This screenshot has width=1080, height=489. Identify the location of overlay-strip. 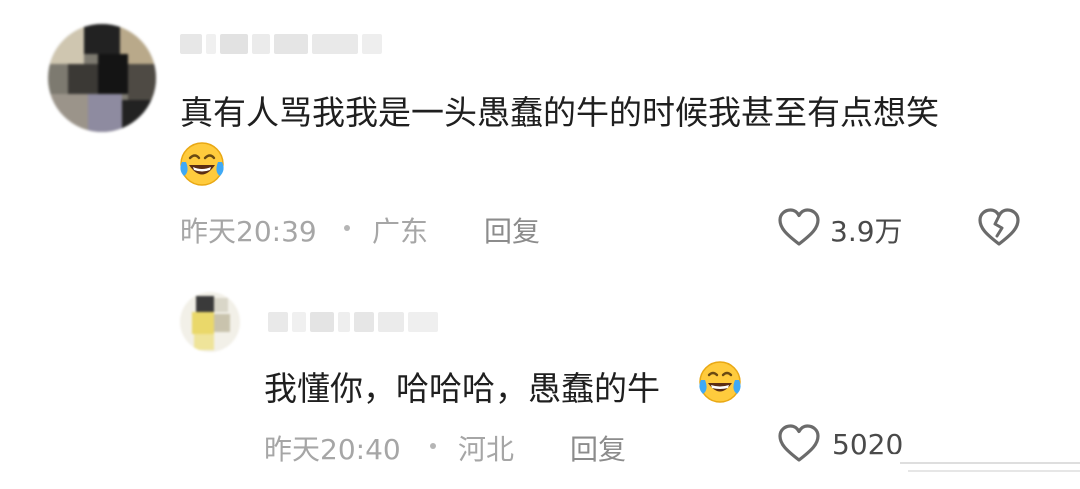
(984, 471).